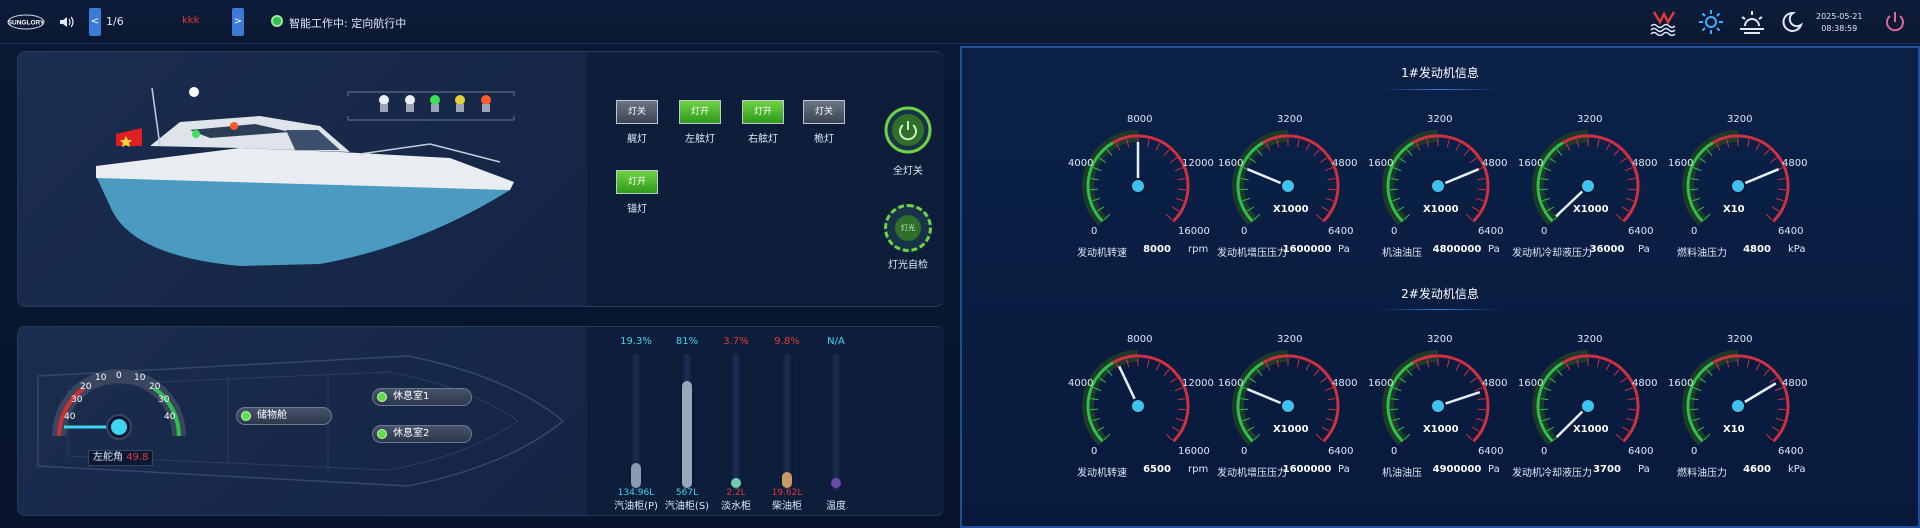 This screenshot has width=1920, height=528. What do you see at coordinates (908, 130) in the screenshot?
I see `all-lights-off-button` at bounding box center [908, 130].